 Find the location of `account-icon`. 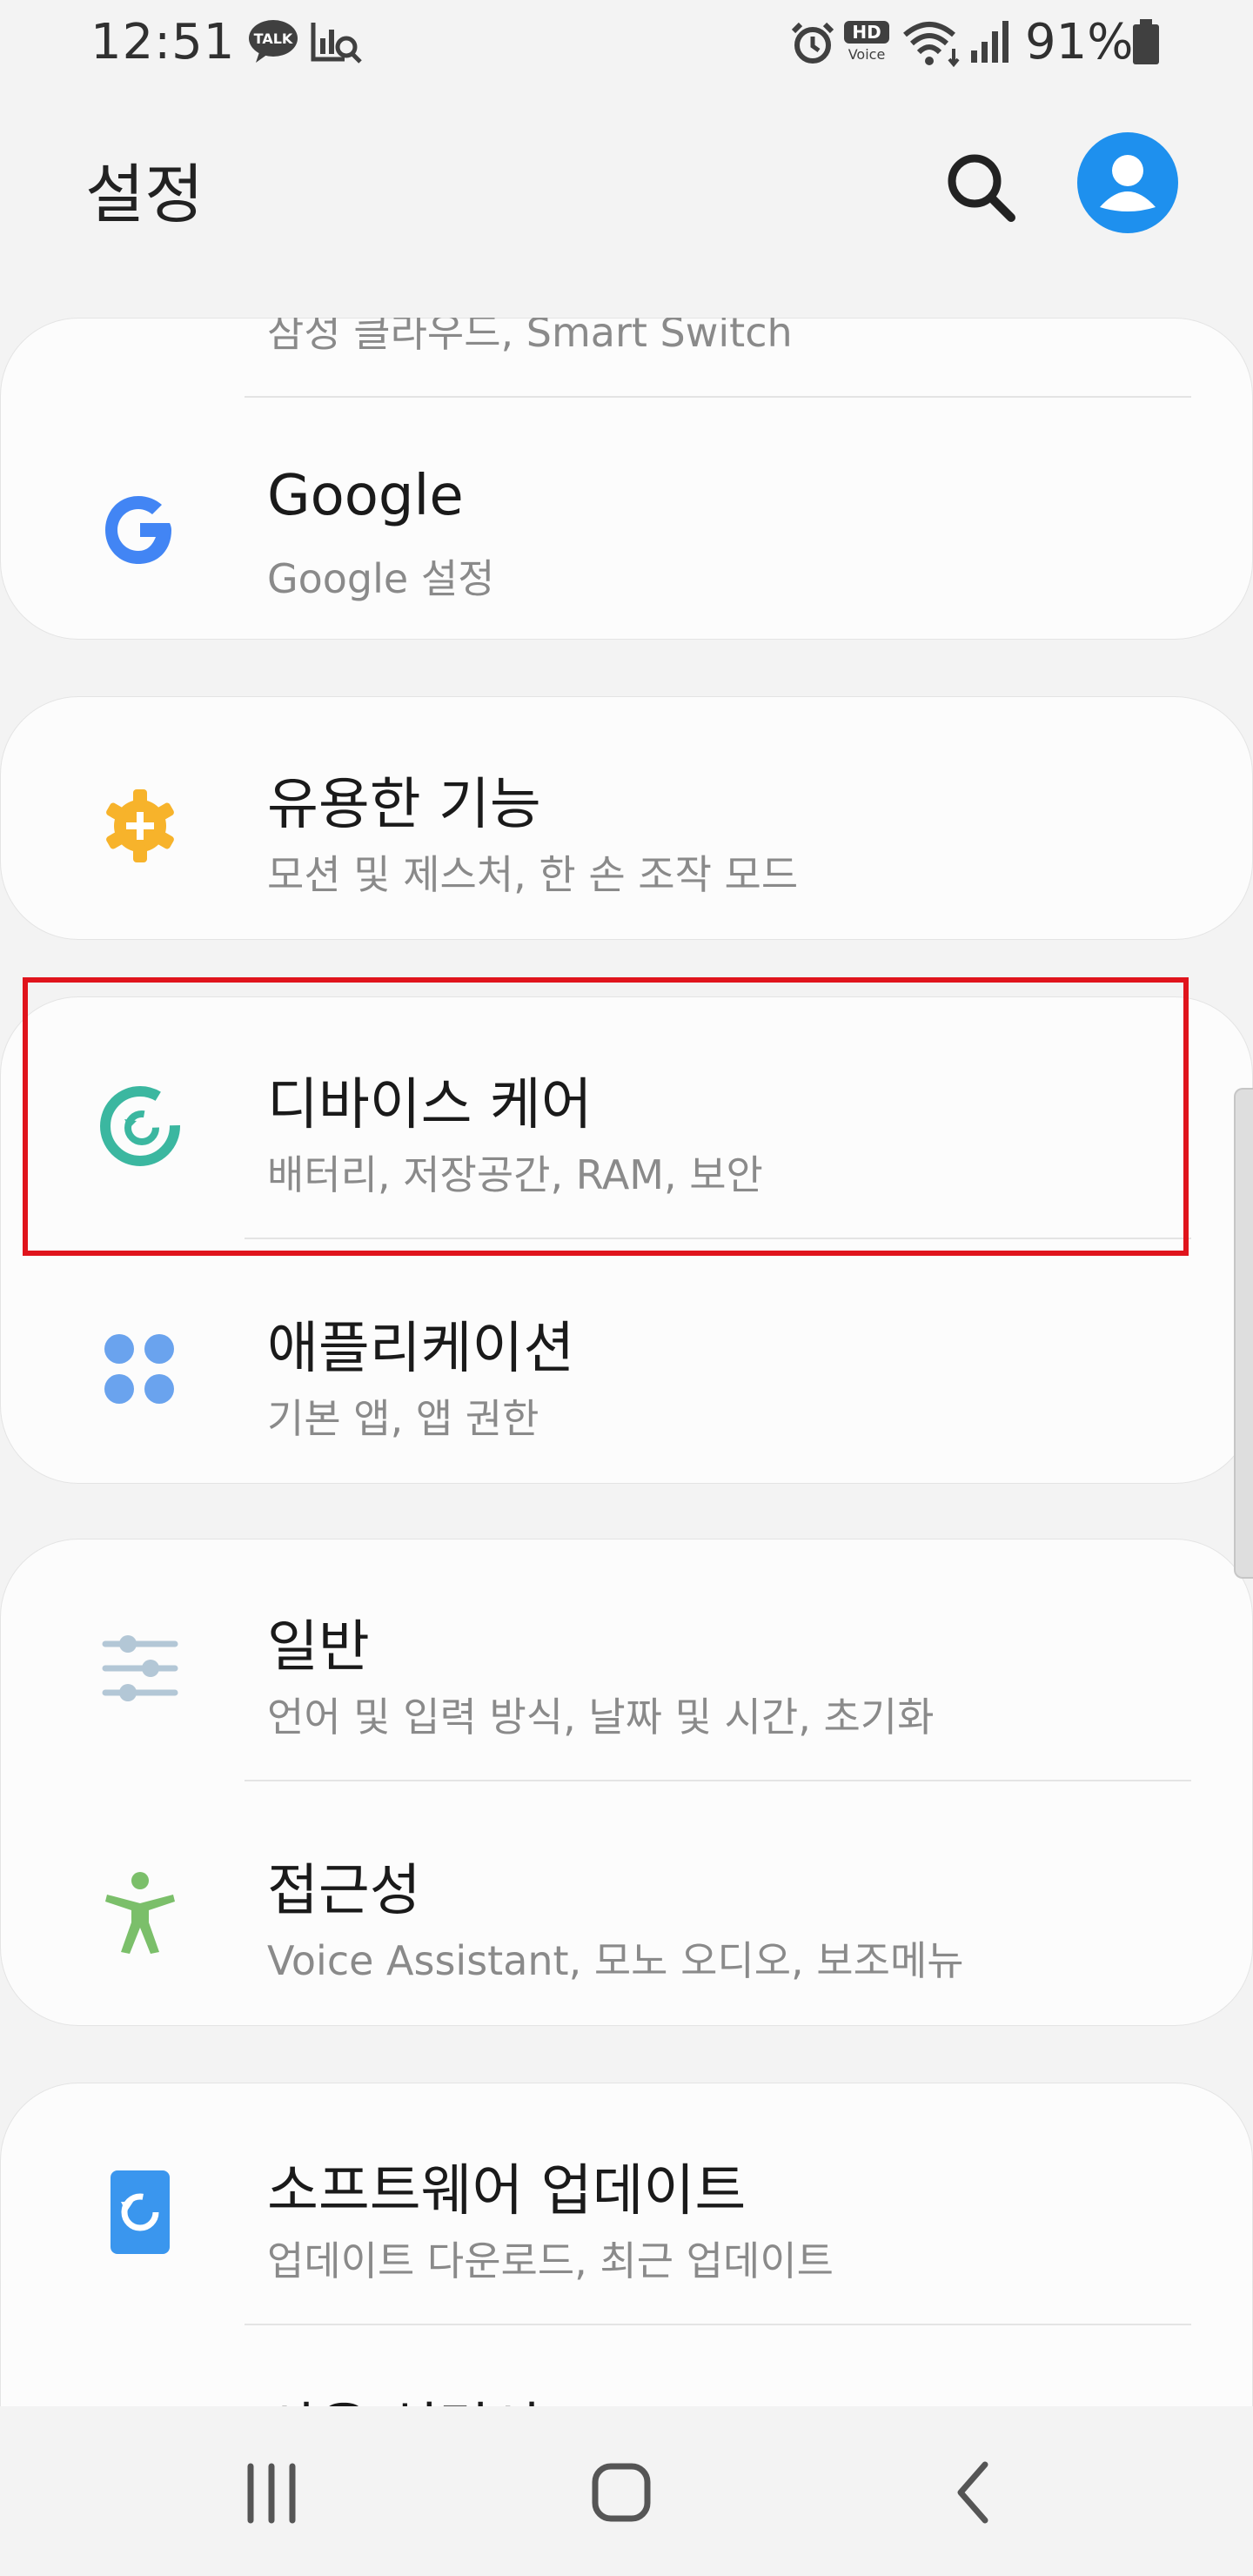

account-icon is located at coordinates (1128, 183).